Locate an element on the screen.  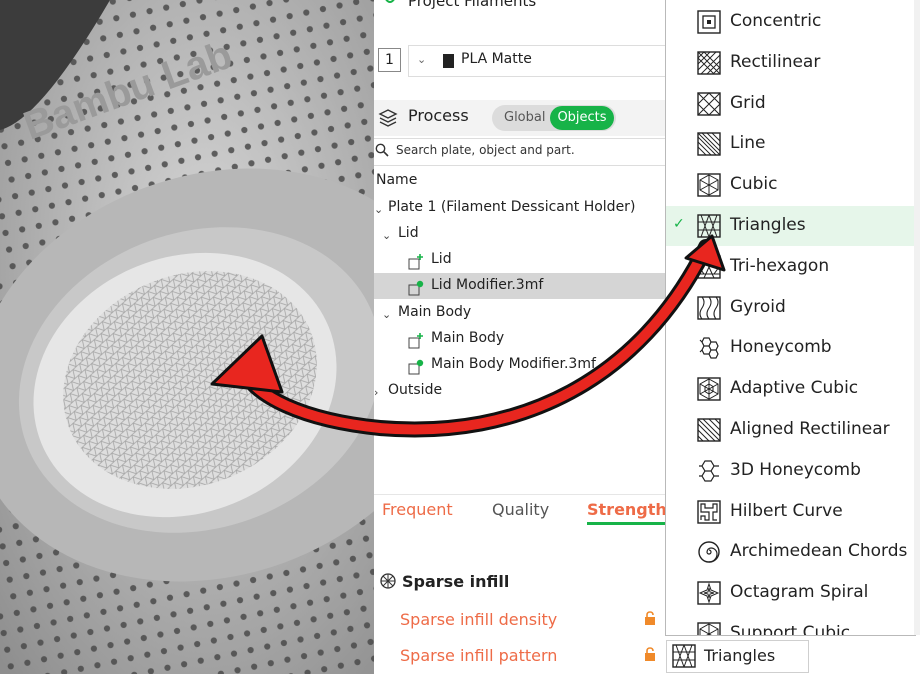
infill-icon is located at coordinates (388, 581).